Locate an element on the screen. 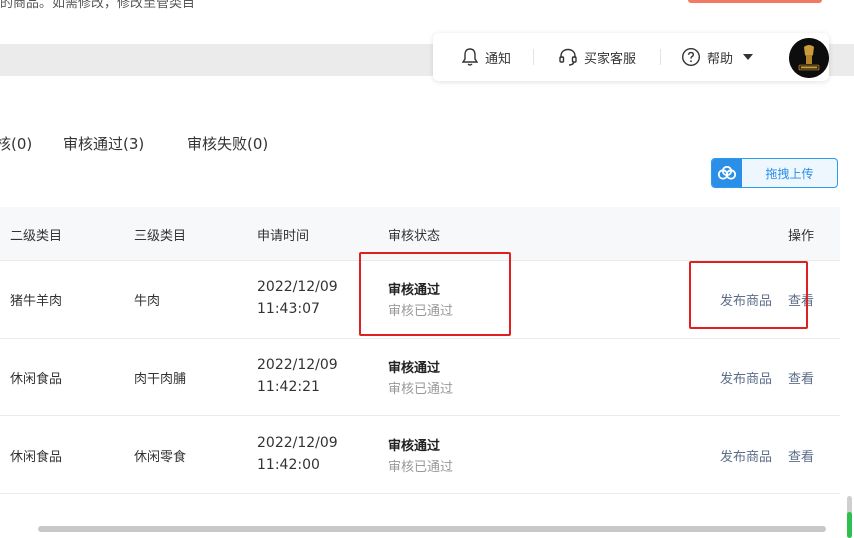 This screenshot has height=538, width=854. help-label: 帮助 is located at coordinates (720, 59).